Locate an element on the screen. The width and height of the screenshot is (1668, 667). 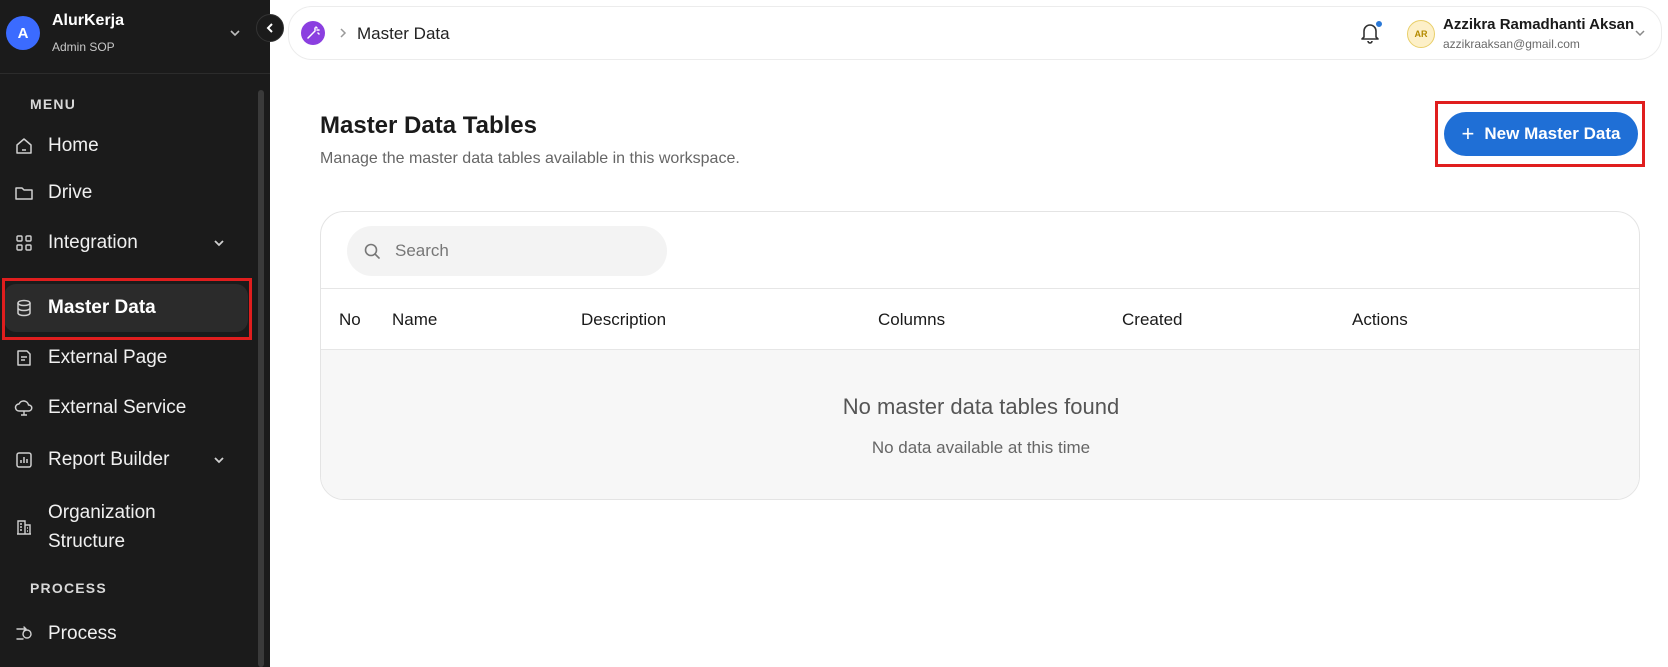
sidebar-item-label: Report Builder is located at coordinates (109, 459).